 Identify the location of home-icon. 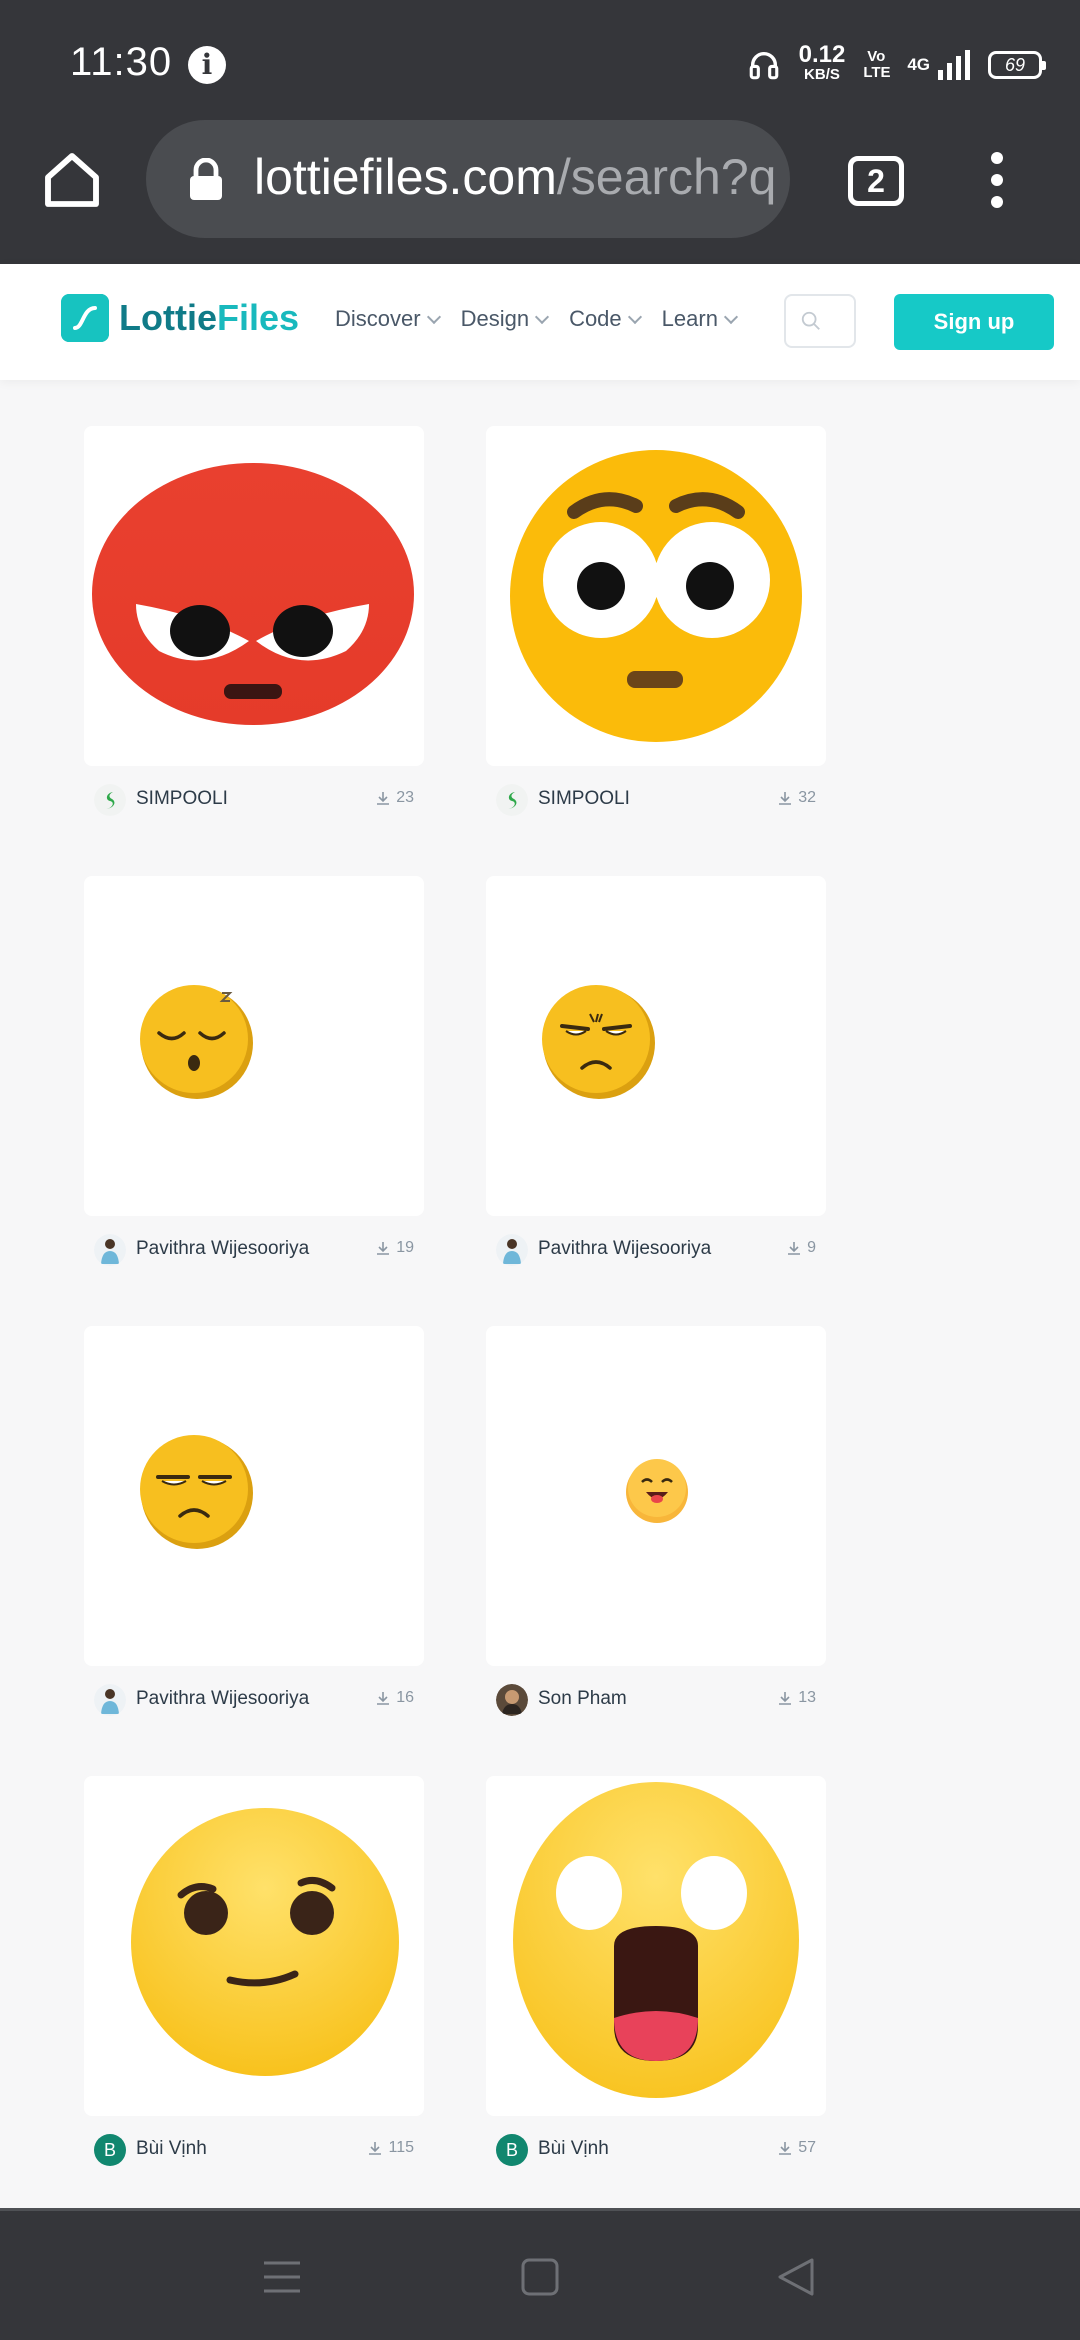
(72, 180).